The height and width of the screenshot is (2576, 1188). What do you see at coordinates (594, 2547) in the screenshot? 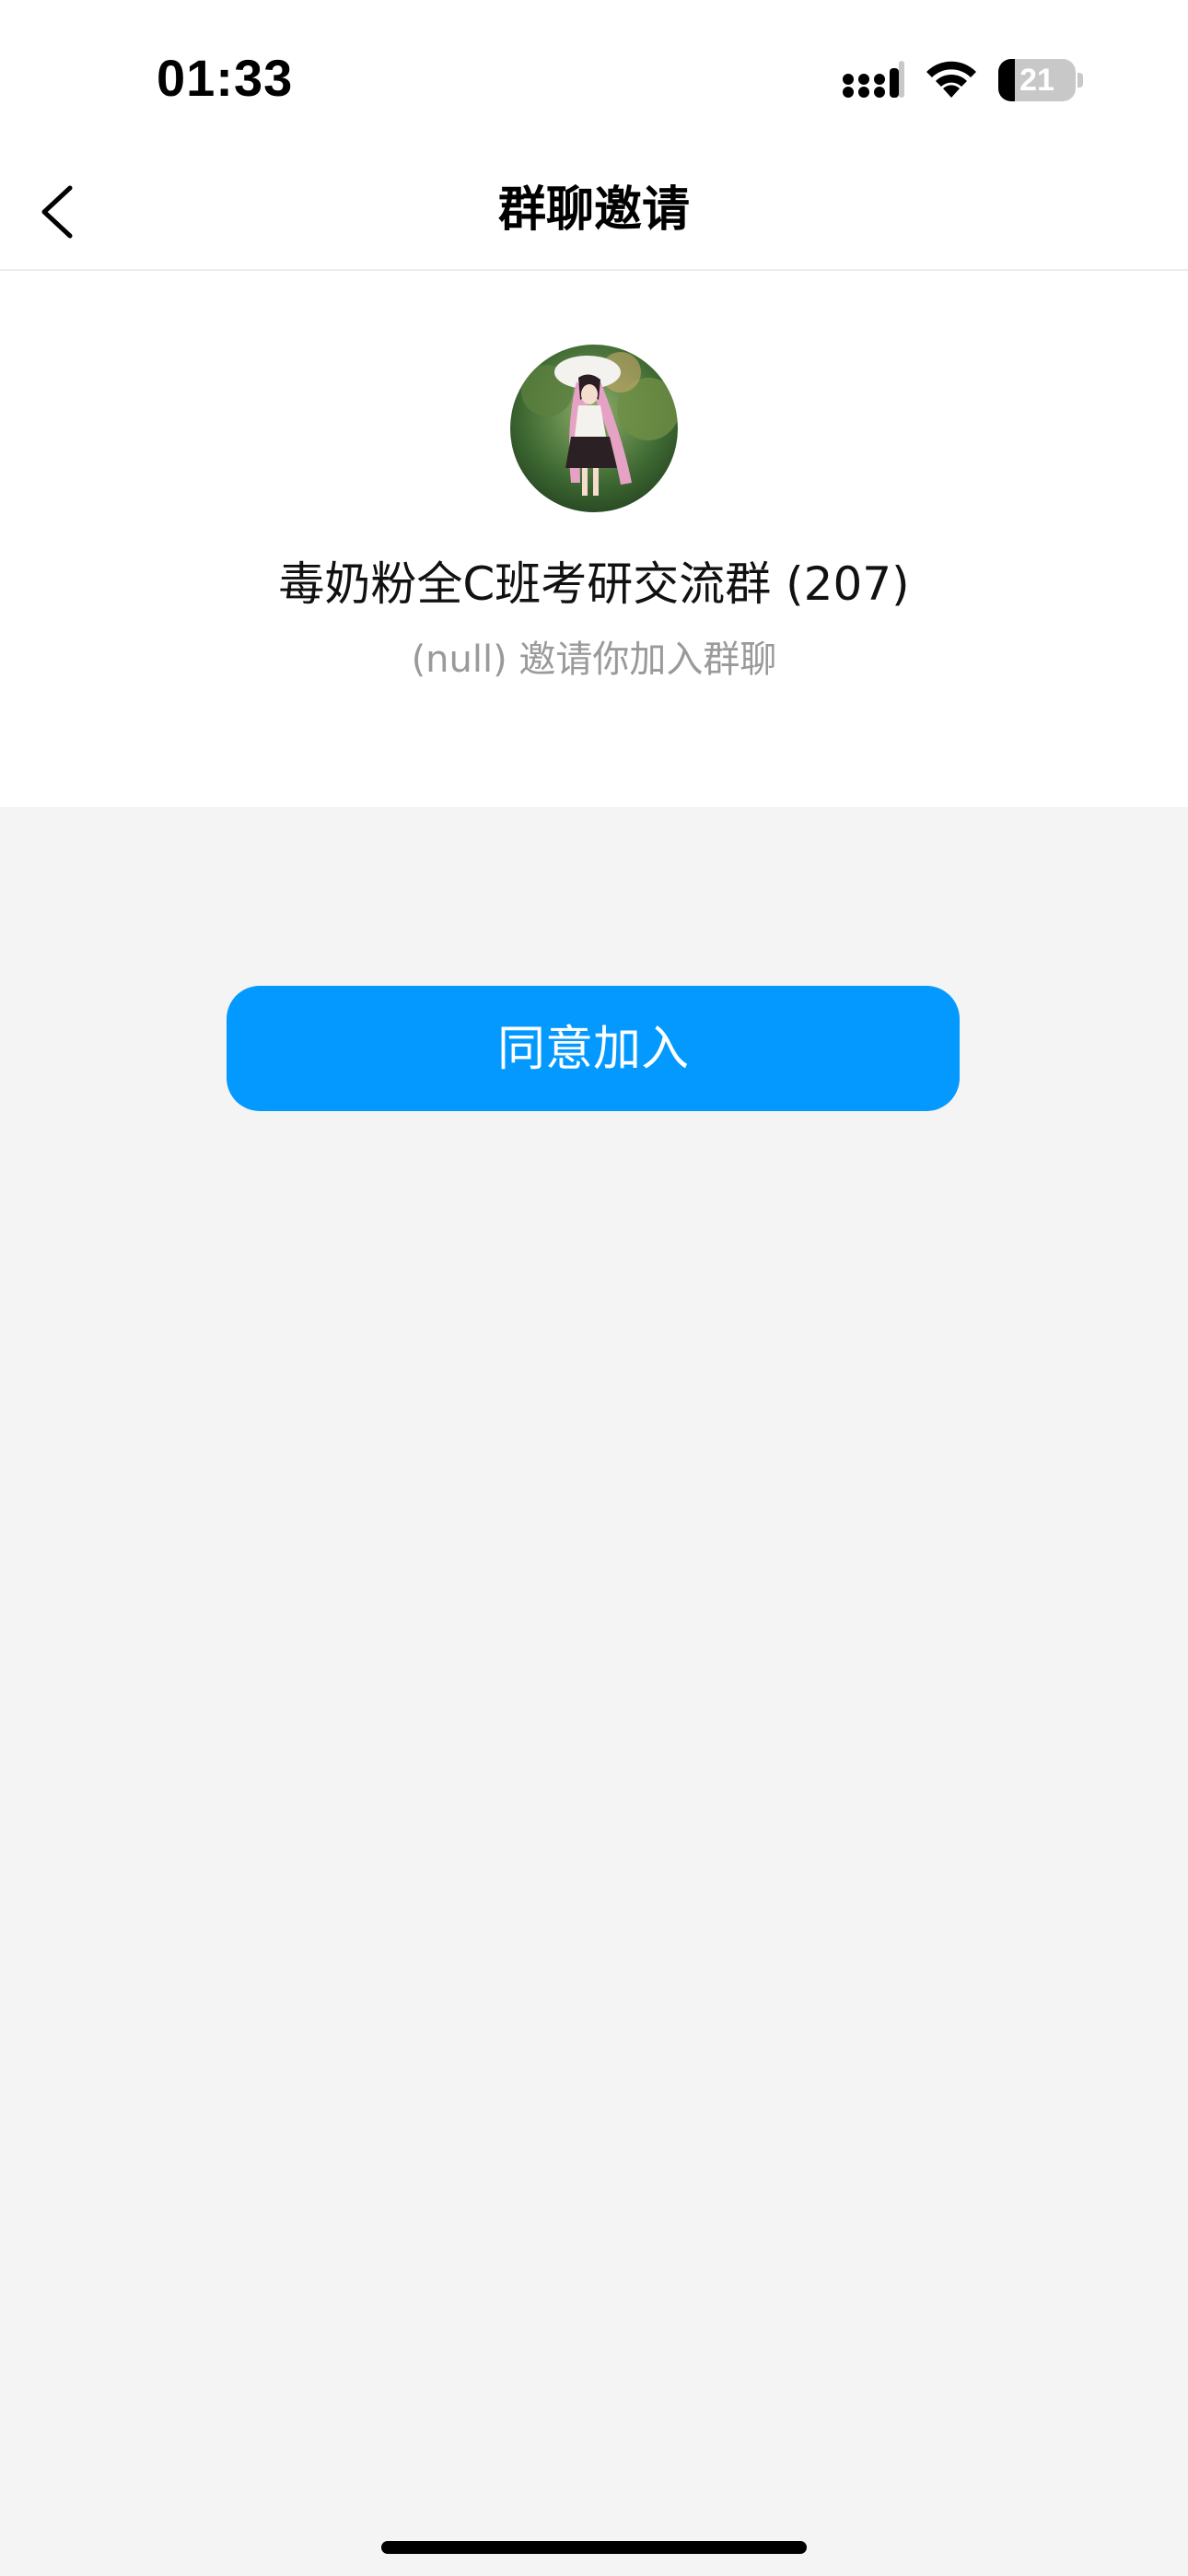
I see `home-indicator` at bounding box center [594, 2547].